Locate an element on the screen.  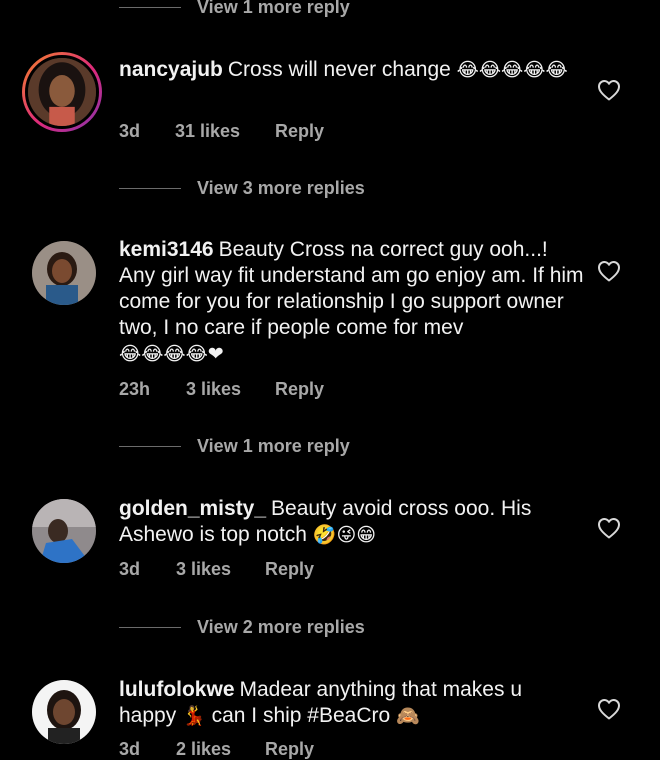
view-more-replies-link: View 3 more replies is located at coordinates (242, 188).